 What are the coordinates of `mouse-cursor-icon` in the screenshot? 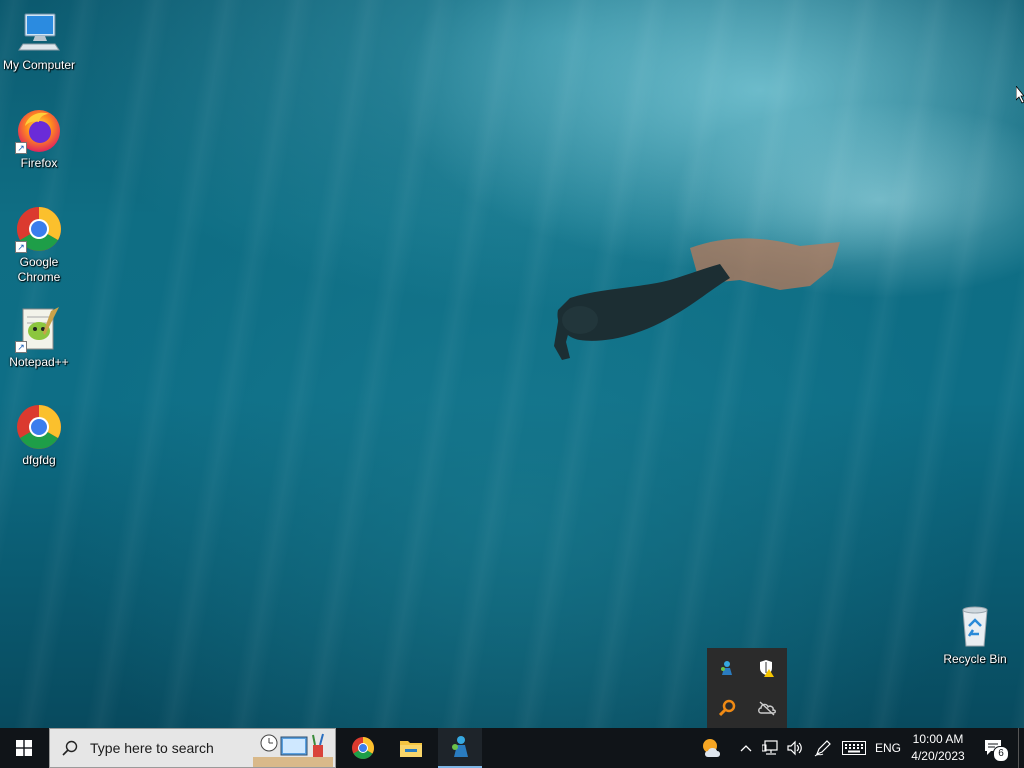 It's located at (1020, 95).